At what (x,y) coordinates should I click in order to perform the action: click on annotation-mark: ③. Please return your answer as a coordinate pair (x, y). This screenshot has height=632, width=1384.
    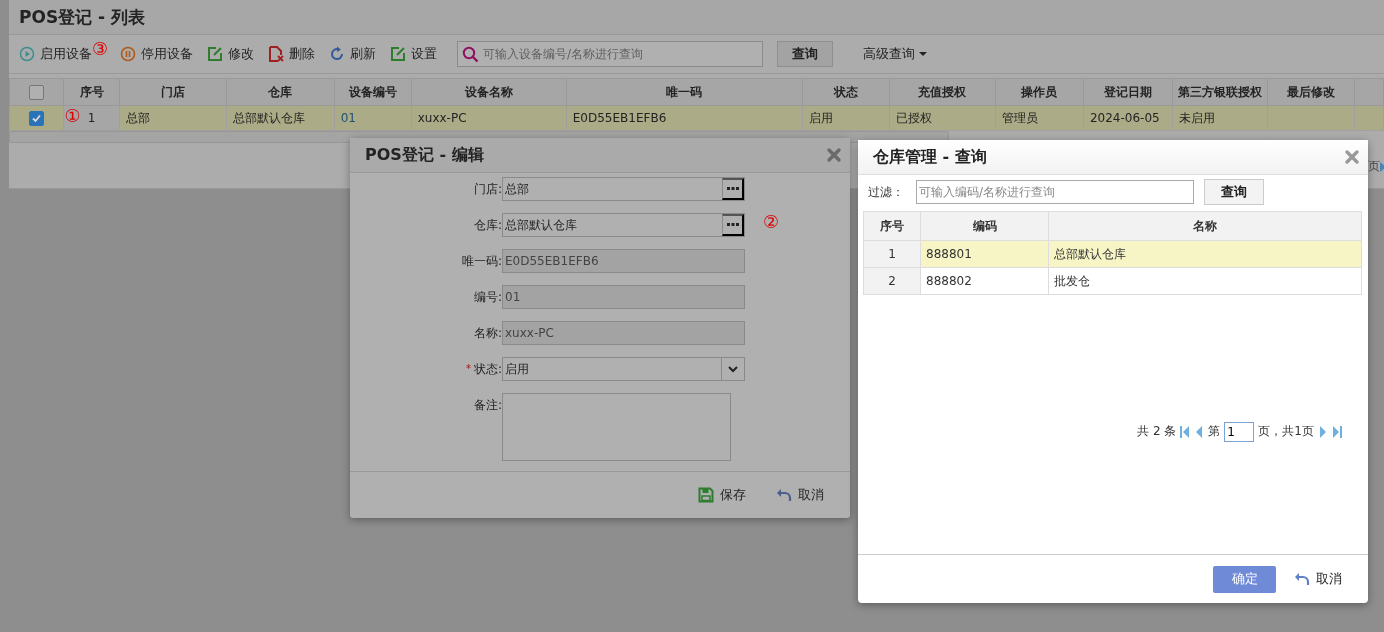
    Looking at the image, I should click on (100, 49).